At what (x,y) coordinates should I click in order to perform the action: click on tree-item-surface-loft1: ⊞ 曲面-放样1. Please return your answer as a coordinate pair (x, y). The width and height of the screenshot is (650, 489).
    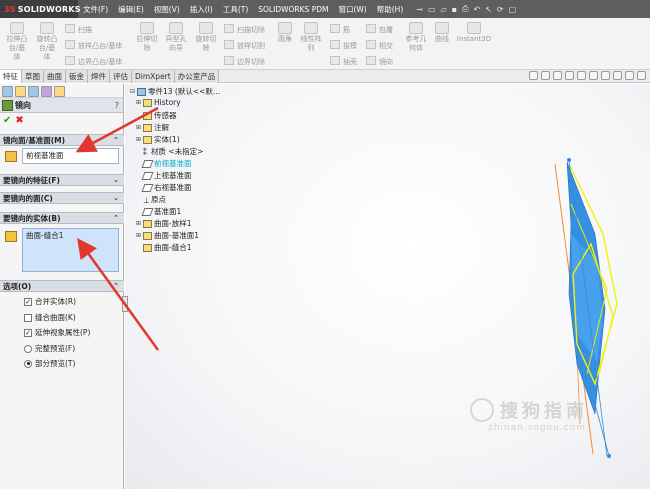
    Looking at the image, I should click on (163, 223).